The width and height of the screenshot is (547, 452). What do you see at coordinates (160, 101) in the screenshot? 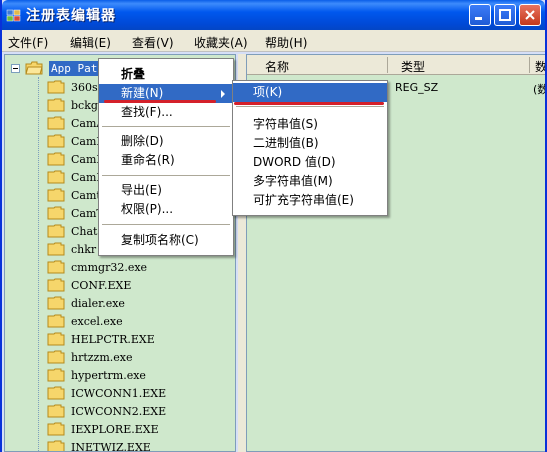
I see `annotation-underline-new` at bounding box center [160, 101].